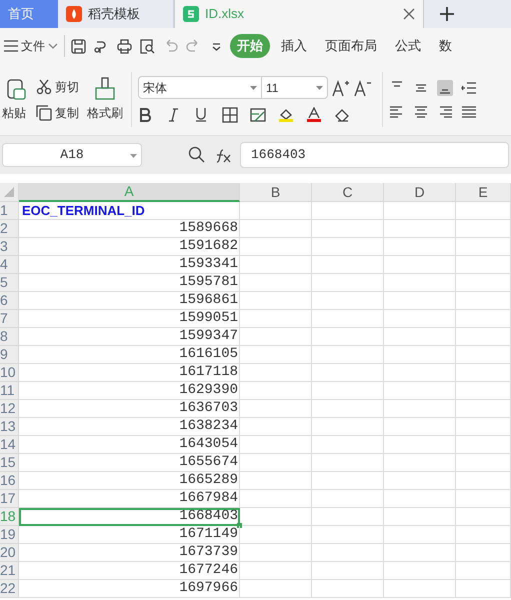 The height and width of the screenshot is (600, 511). What do you see at coordinates (129, 319) in the screenshot?
I see `table-cell: 1599051` at bounding box center [129, 319].